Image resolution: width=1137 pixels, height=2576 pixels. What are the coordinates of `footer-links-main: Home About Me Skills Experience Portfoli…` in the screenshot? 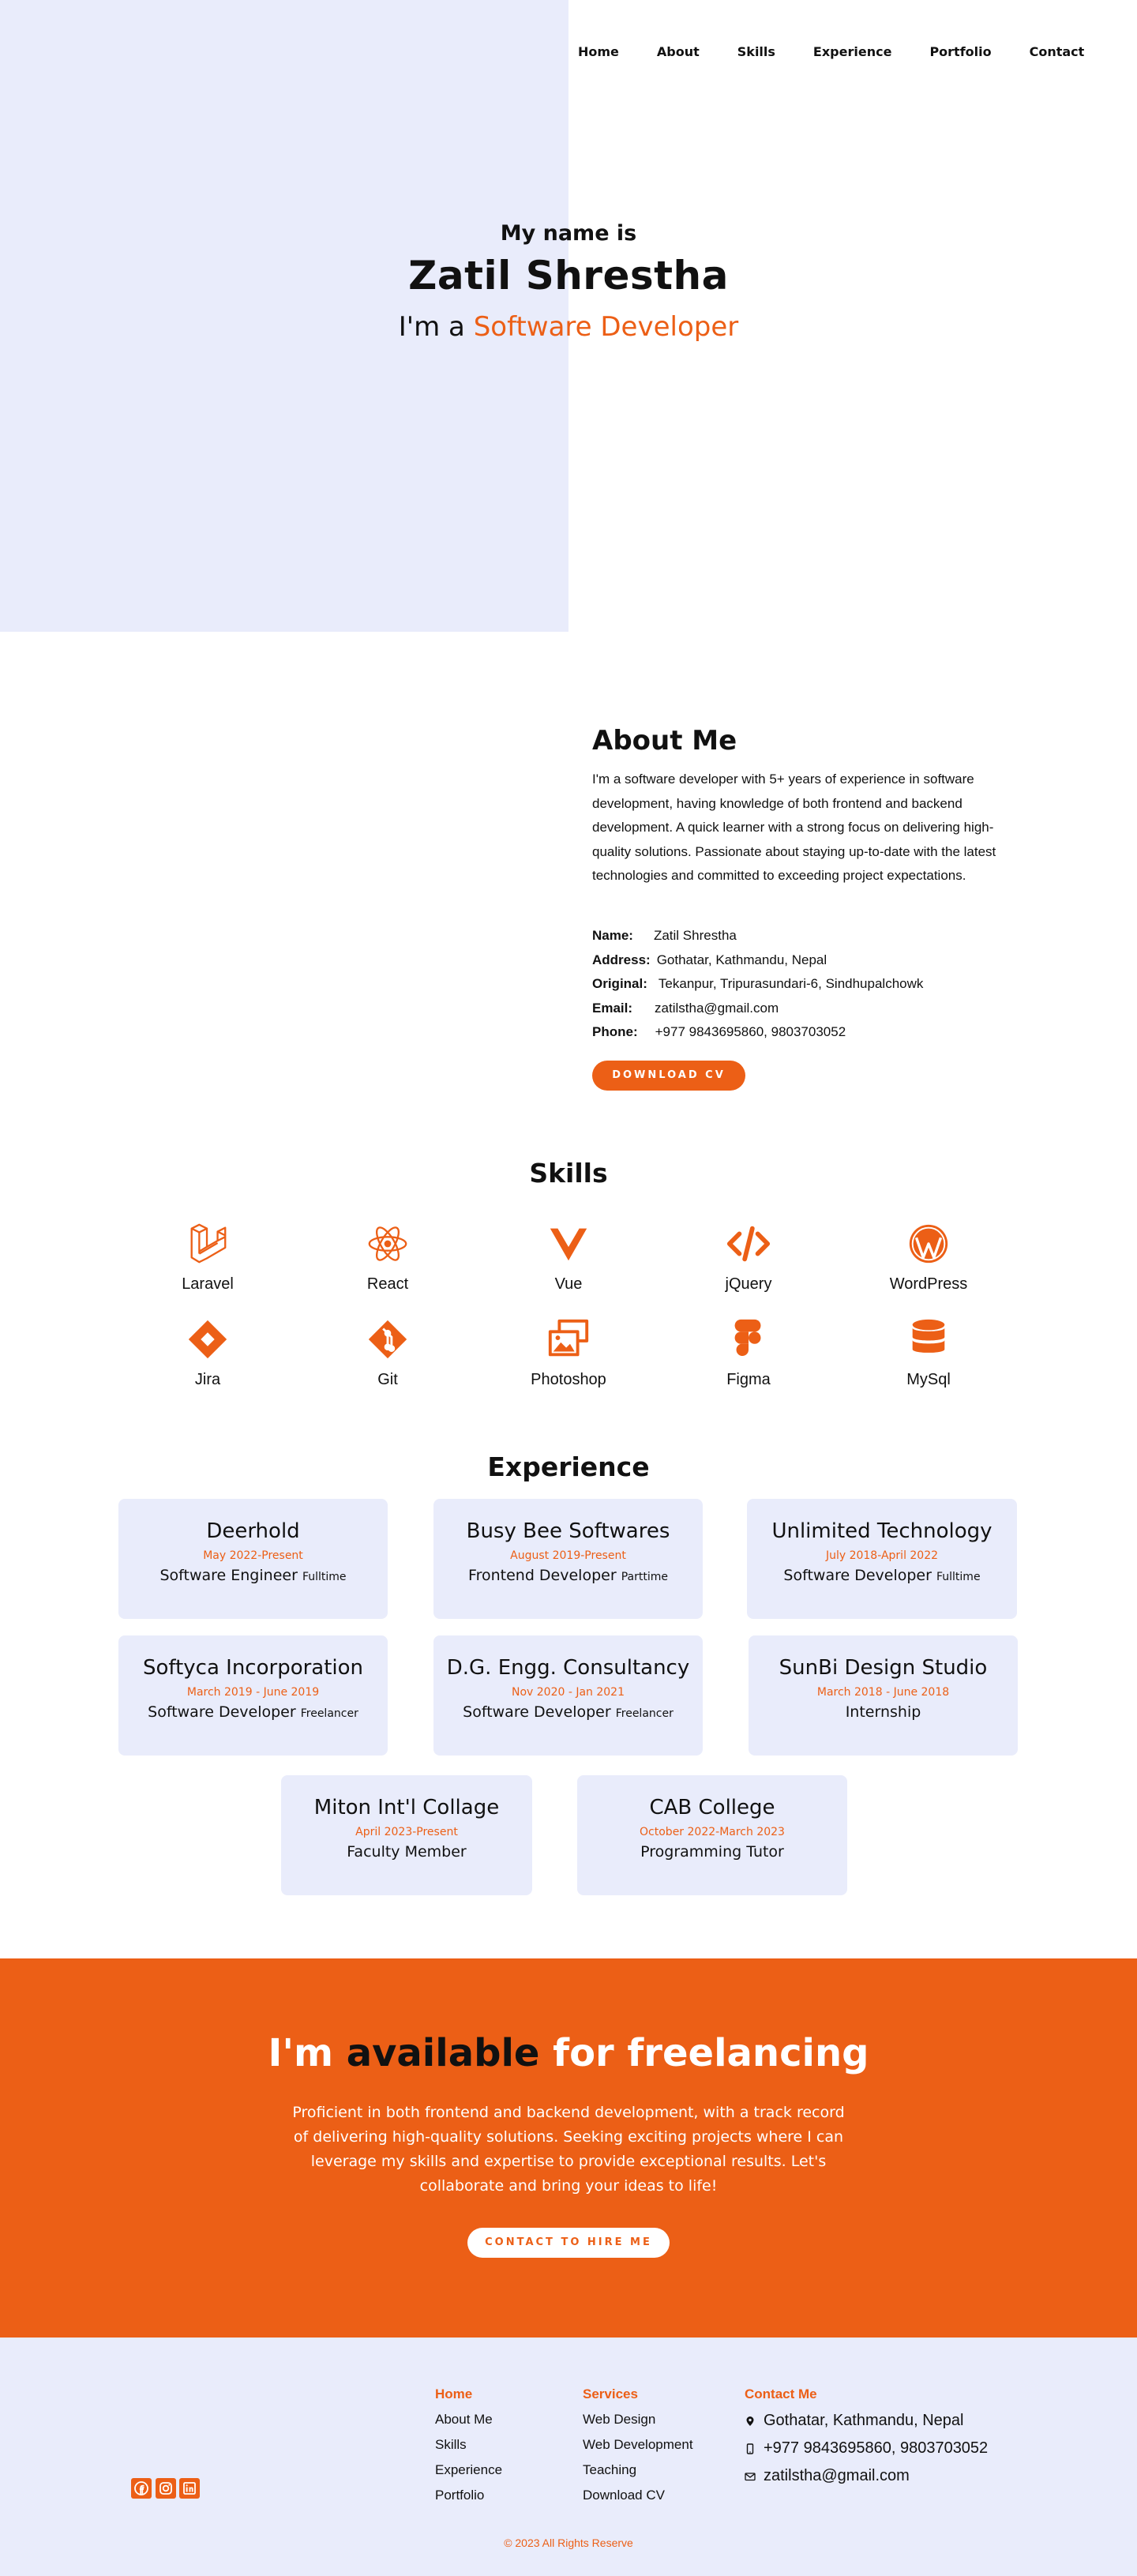 It's located at (469, 2445).